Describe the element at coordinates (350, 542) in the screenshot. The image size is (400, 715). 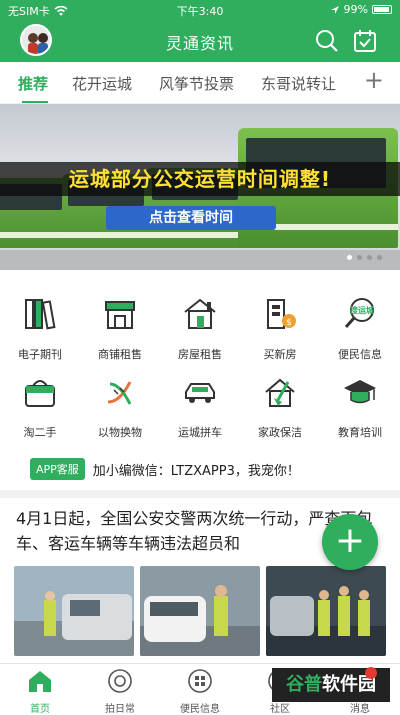
I see `publish-fab-button: +` at that location.